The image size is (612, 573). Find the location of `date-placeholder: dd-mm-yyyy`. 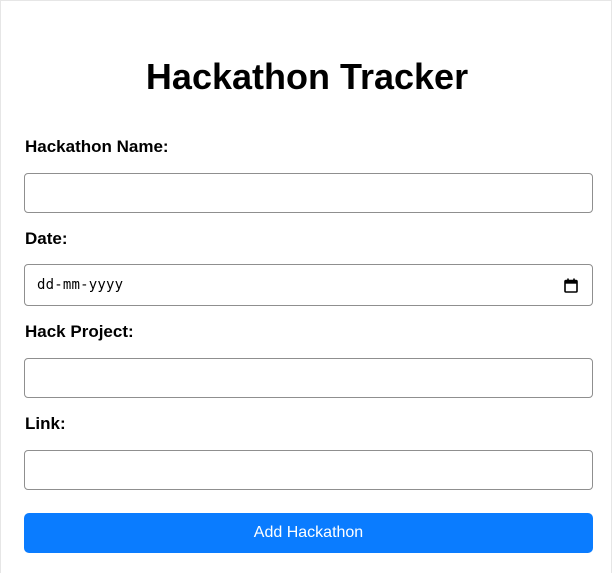

date-placeholder: dd-mm-yyyy is located at coordinates (80, 285).